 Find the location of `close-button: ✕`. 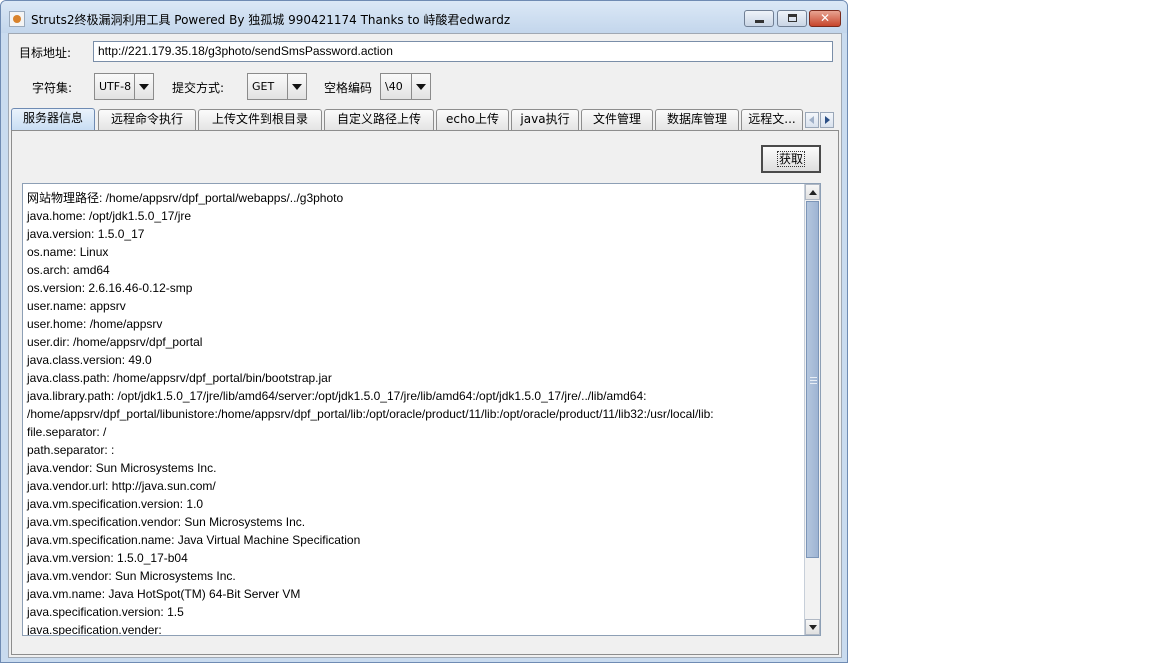

close-button: ✕ is located at coordinates (825, 18).